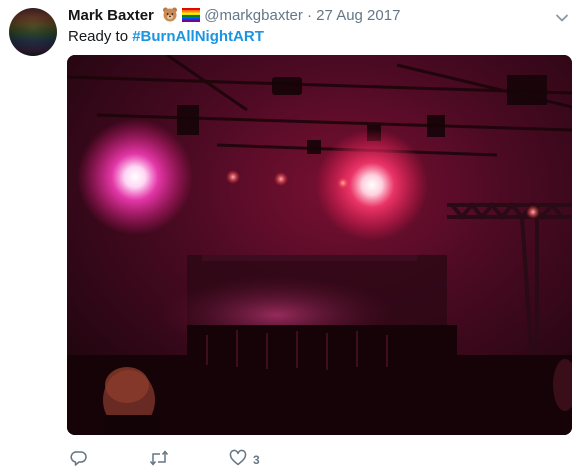  Describe the element at coordinates (198, 36) in the screenshot. I see `hashtag-link: #BurnAllNightART` at that location.